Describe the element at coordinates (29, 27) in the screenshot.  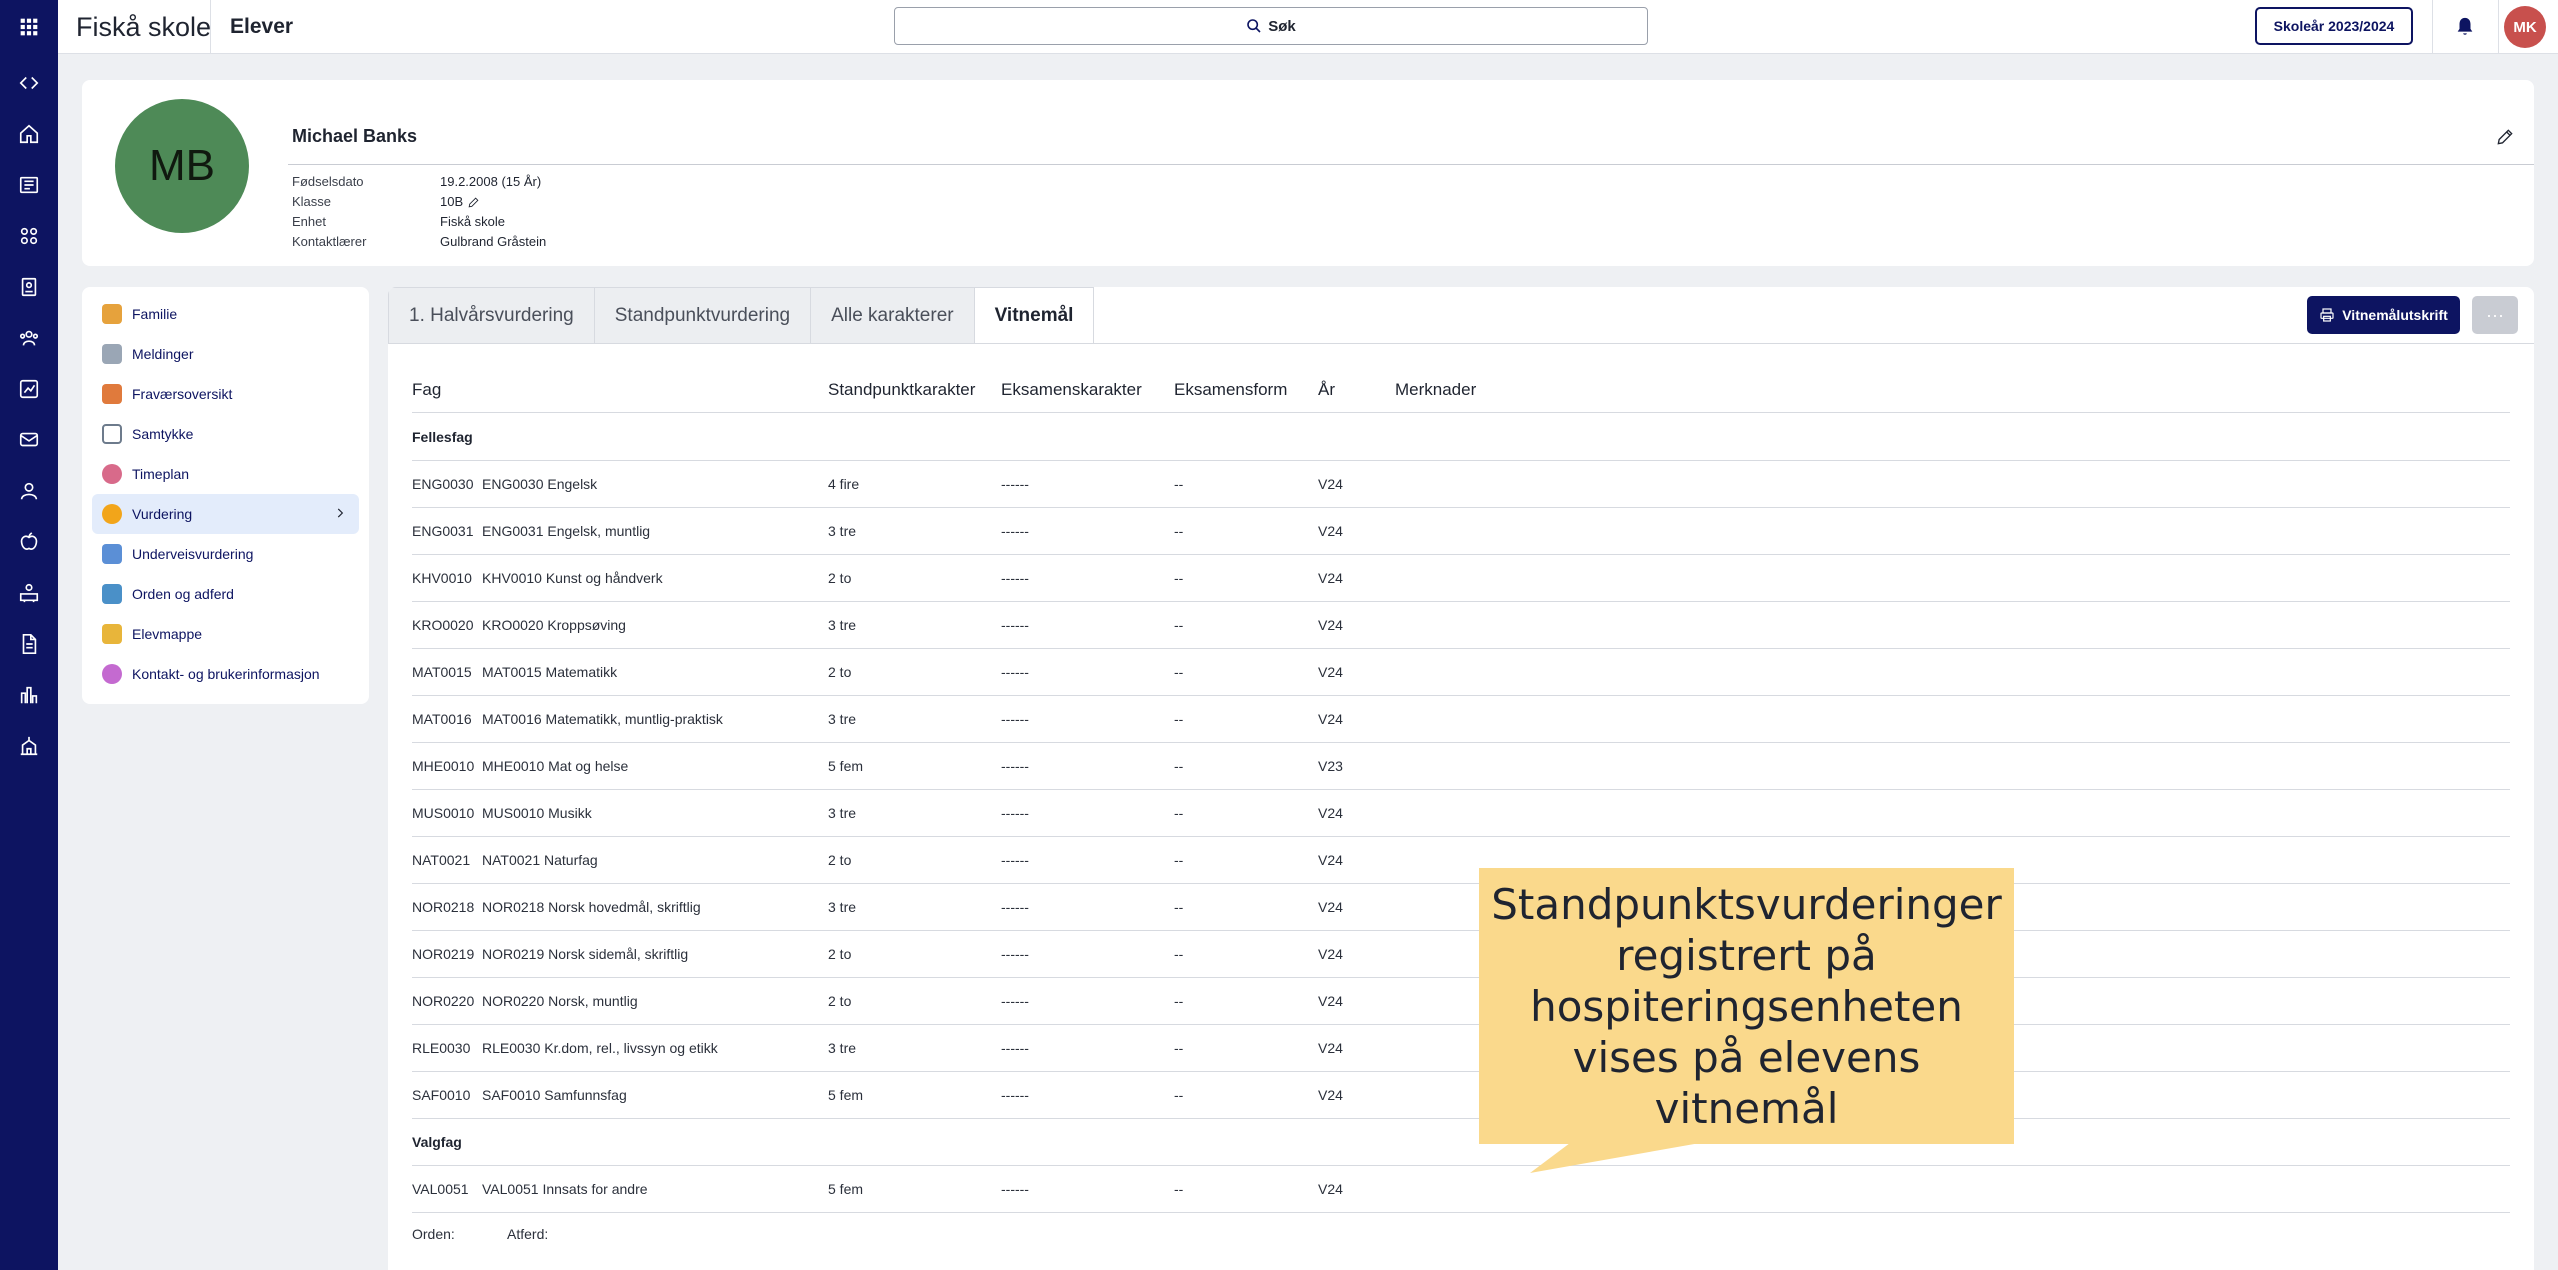
I see `apps-grid-icon` at that location.